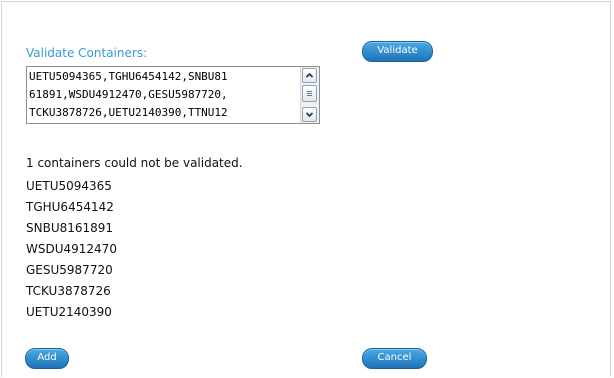 The width and height of the screenshot is (614, 378). I want to click on chevron-down-icon, so click(309, 115).